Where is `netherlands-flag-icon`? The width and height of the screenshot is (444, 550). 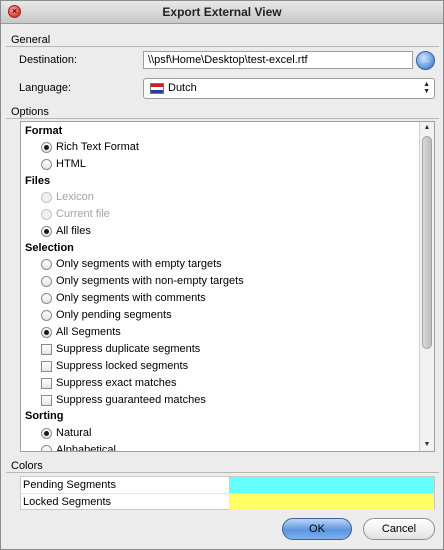
netherlands-flag-icon is located at coordinates (157, 88).